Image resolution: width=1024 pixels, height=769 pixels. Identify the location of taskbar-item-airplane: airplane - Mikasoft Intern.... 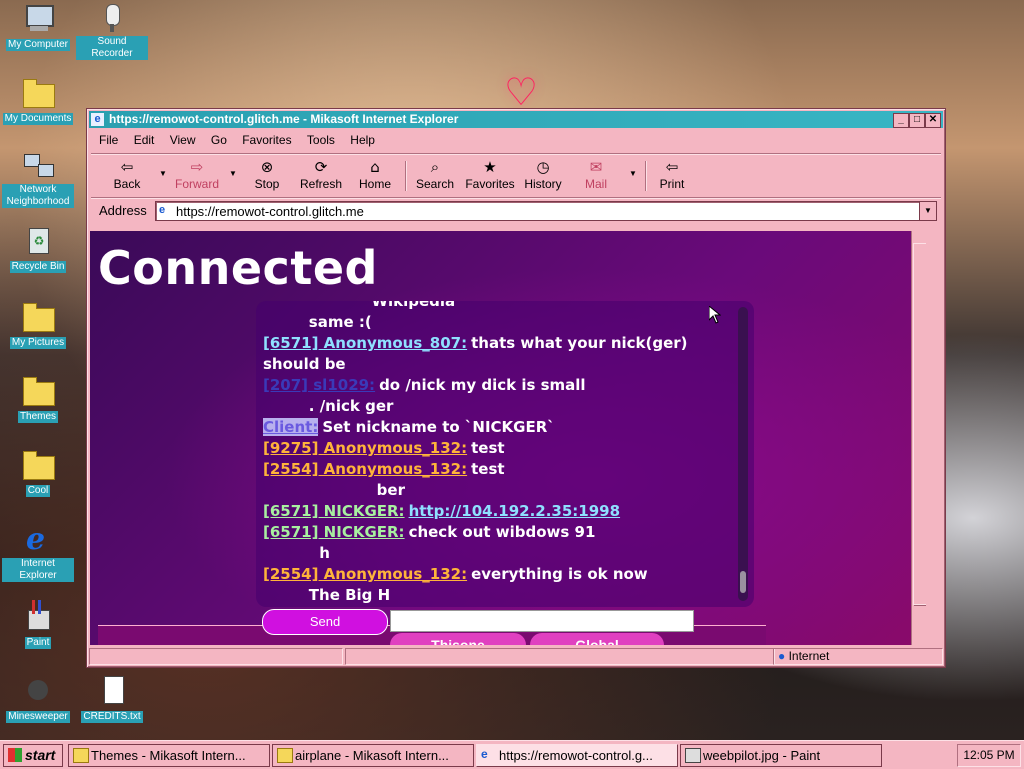
(373, 755).